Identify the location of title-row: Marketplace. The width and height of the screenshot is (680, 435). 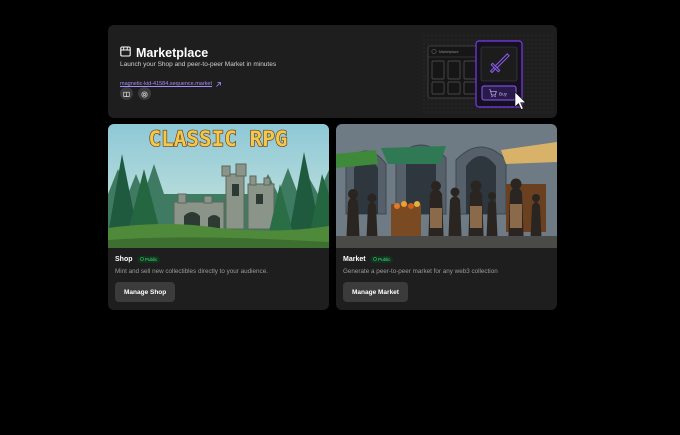
(164, 53).